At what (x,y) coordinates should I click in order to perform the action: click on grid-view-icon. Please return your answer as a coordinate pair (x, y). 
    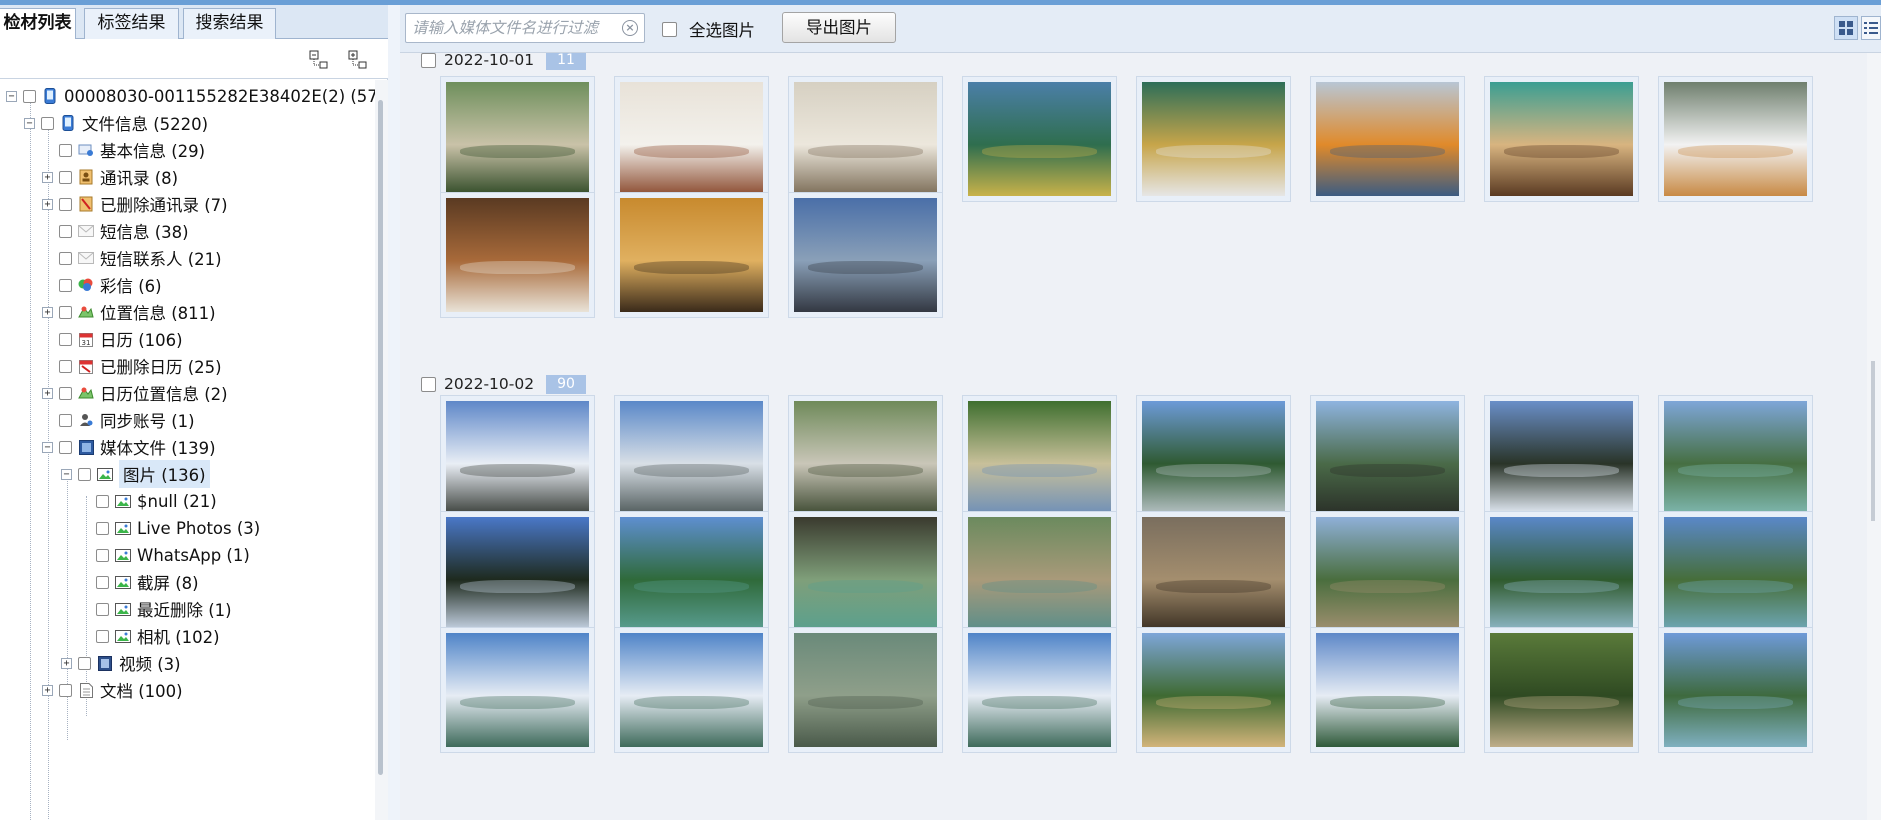
    Looking at the image, I should click on (1846, 28).